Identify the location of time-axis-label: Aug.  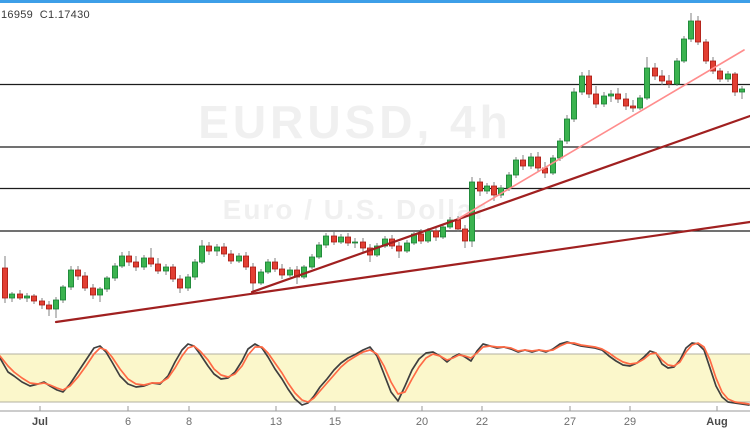
(716, 422).